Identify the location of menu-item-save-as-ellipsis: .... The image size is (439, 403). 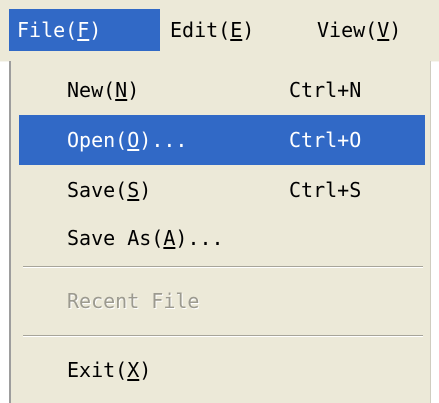
(205, 238).